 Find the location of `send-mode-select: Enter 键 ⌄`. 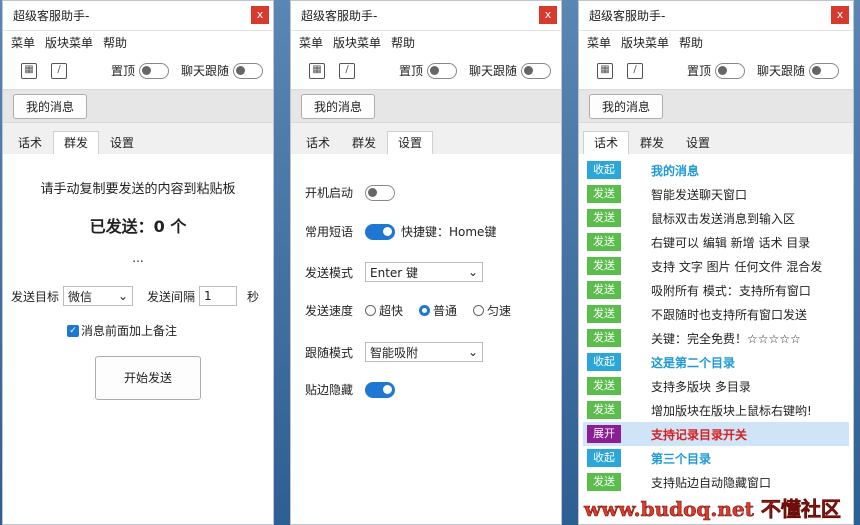

send-mode-select: Enter 键 ⌄ is located at coordinates (424, 272).